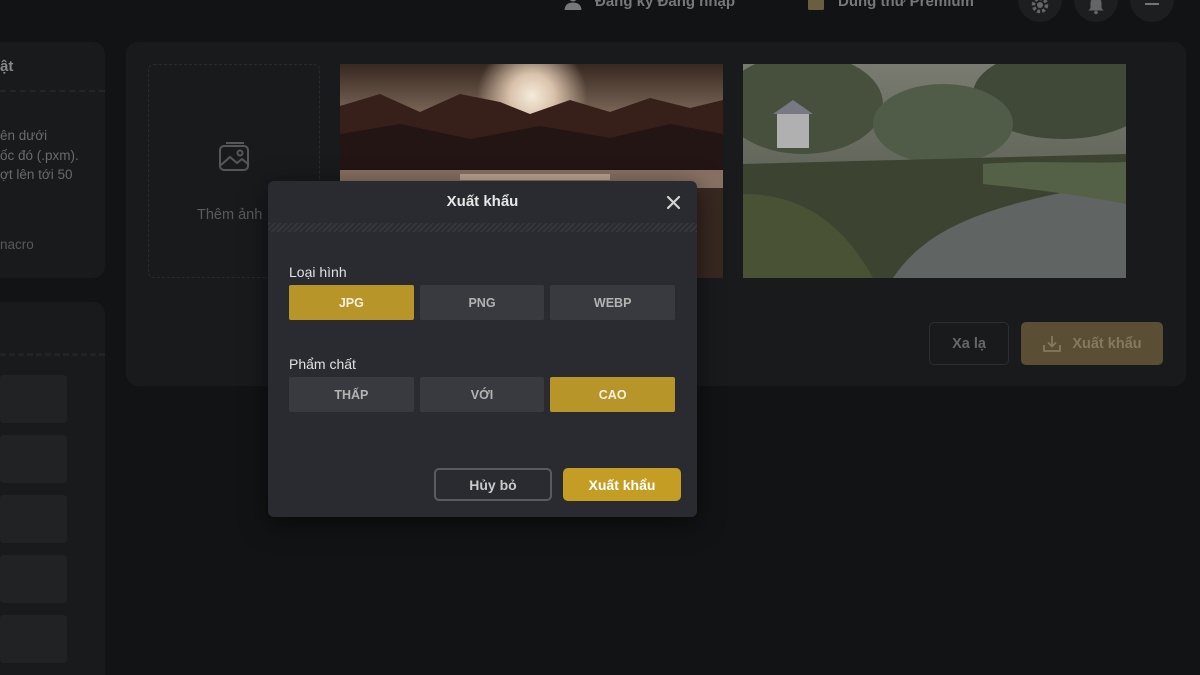 The height and width of the screenshot is (675, 1200). I want to click on format-selector: JPG PNG WEBP, so click(482, 302).